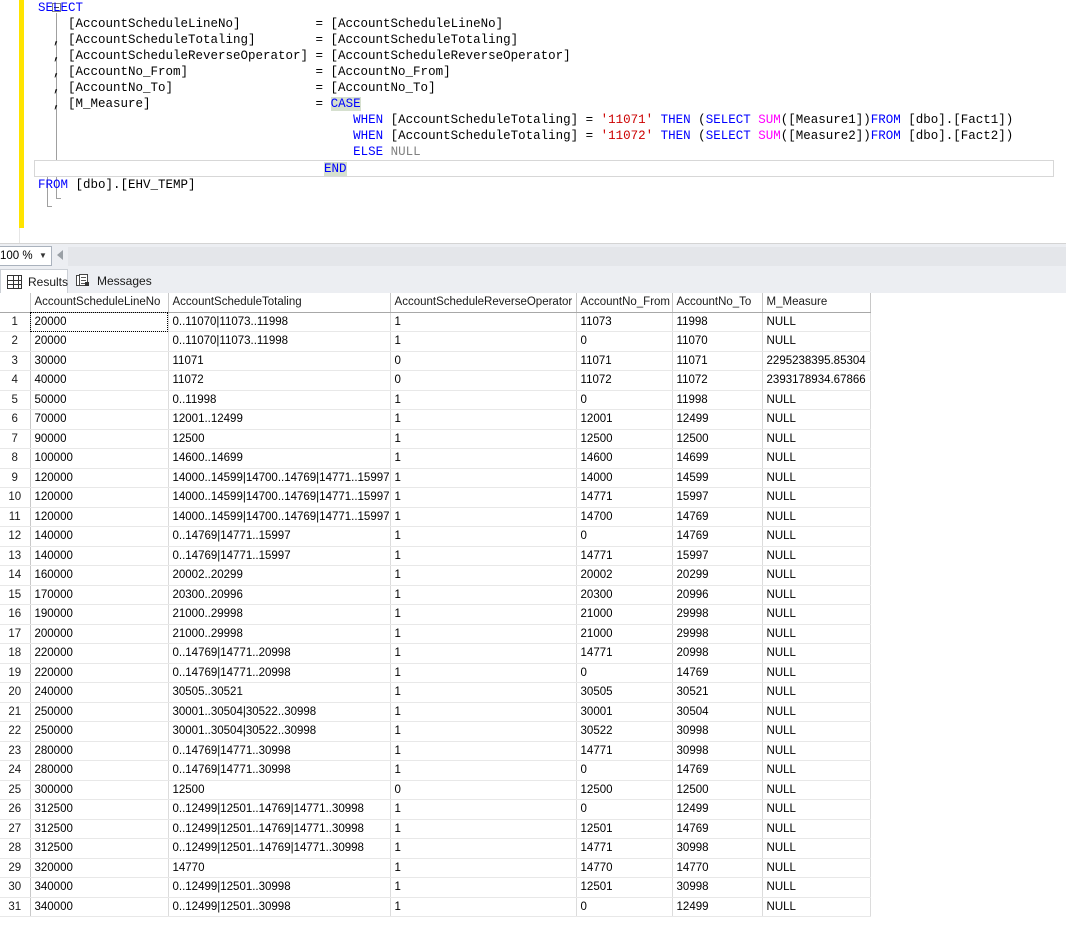 The width and height of the screenshot is (1066, 934). Describe the element at coordinates (99, 439) in the screenshot. I see `table-cell: 90000` at that location.